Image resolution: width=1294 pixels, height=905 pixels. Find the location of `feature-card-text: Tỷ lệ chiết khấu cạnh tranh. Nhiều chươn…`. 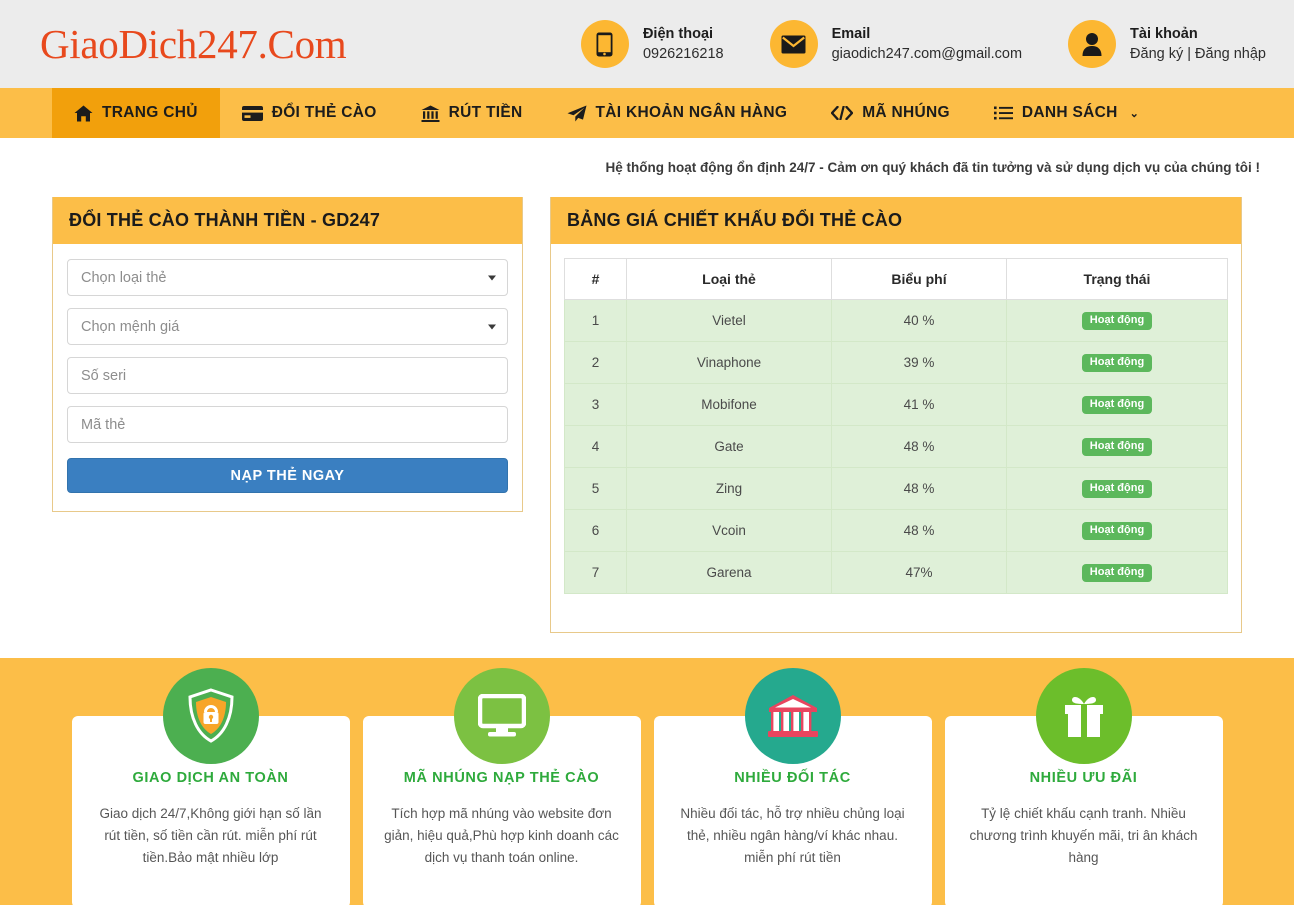

feature-card-text: Tỷ lệ chiết khấu cạnh tranh. Nhiều chươn… is located at coordinates (1083, 835).